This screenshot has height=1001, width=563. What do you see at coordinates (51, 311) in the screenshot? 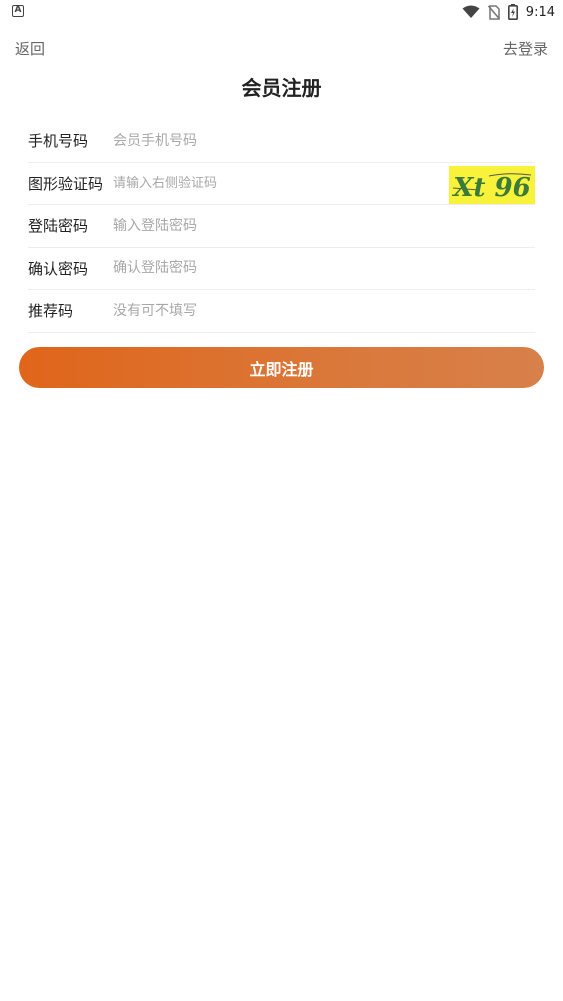
I see `referral-label: 推荐码` at bounding box center [51, 311].